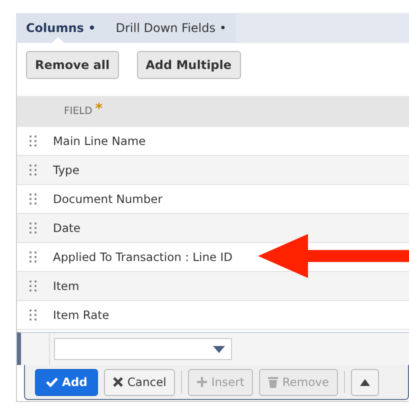  What do you see at coordinates (78, 111) in the screenshot?
I see `column-header: FIELD` at bounding box center [78, 111].